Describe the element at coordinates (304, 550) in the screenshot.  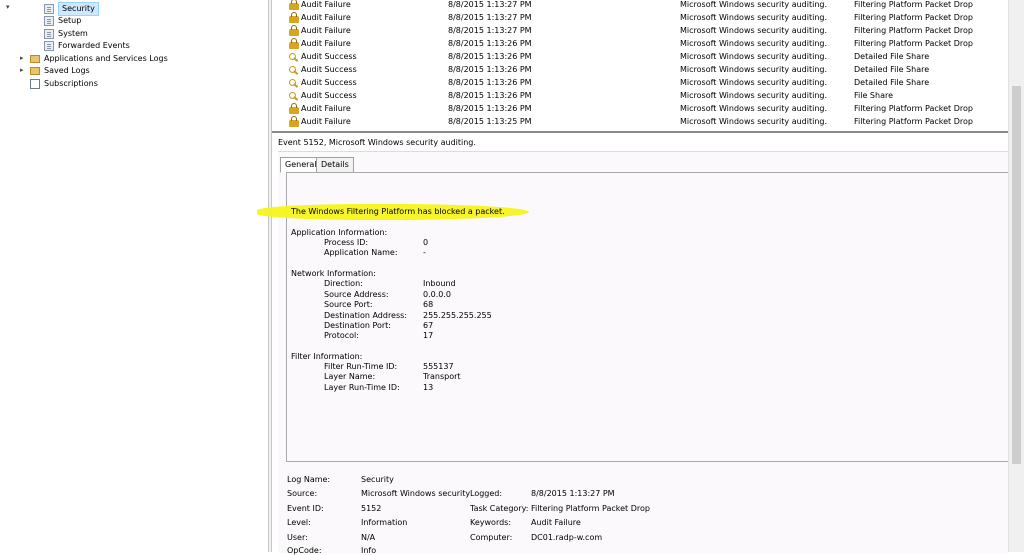
I see `prop-label: OpCode:` at that location.